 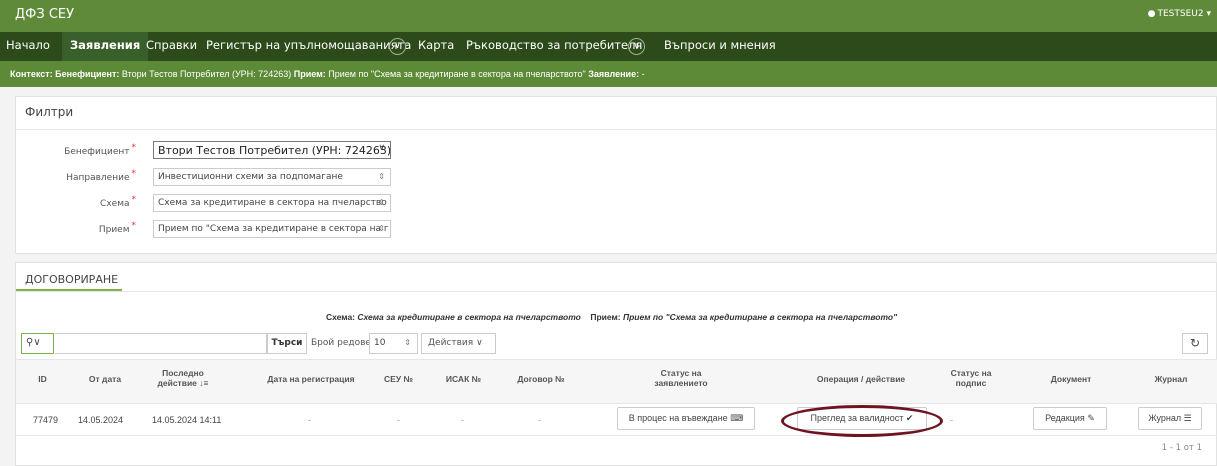 I want to click on col-journal: Журнал, so click(x=1171, y=379).